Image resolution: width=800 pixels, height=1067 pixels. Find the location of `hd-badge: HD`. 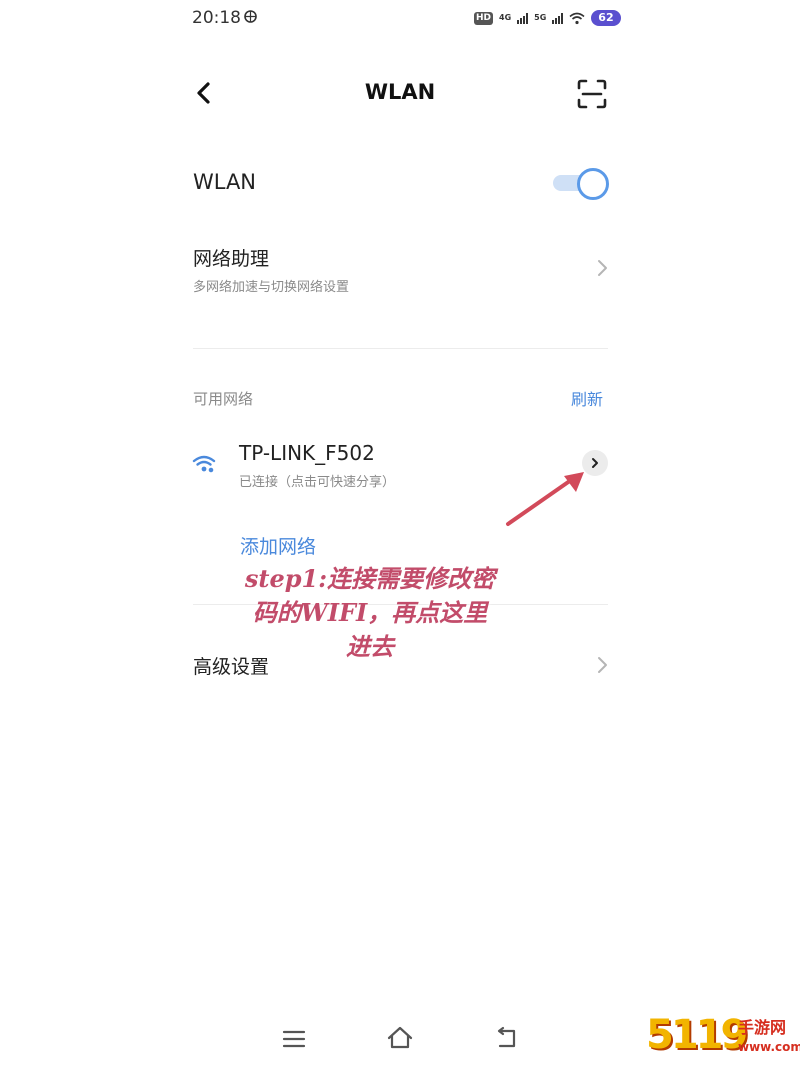

hd-badge: HD is located at coordinates (484, 18).